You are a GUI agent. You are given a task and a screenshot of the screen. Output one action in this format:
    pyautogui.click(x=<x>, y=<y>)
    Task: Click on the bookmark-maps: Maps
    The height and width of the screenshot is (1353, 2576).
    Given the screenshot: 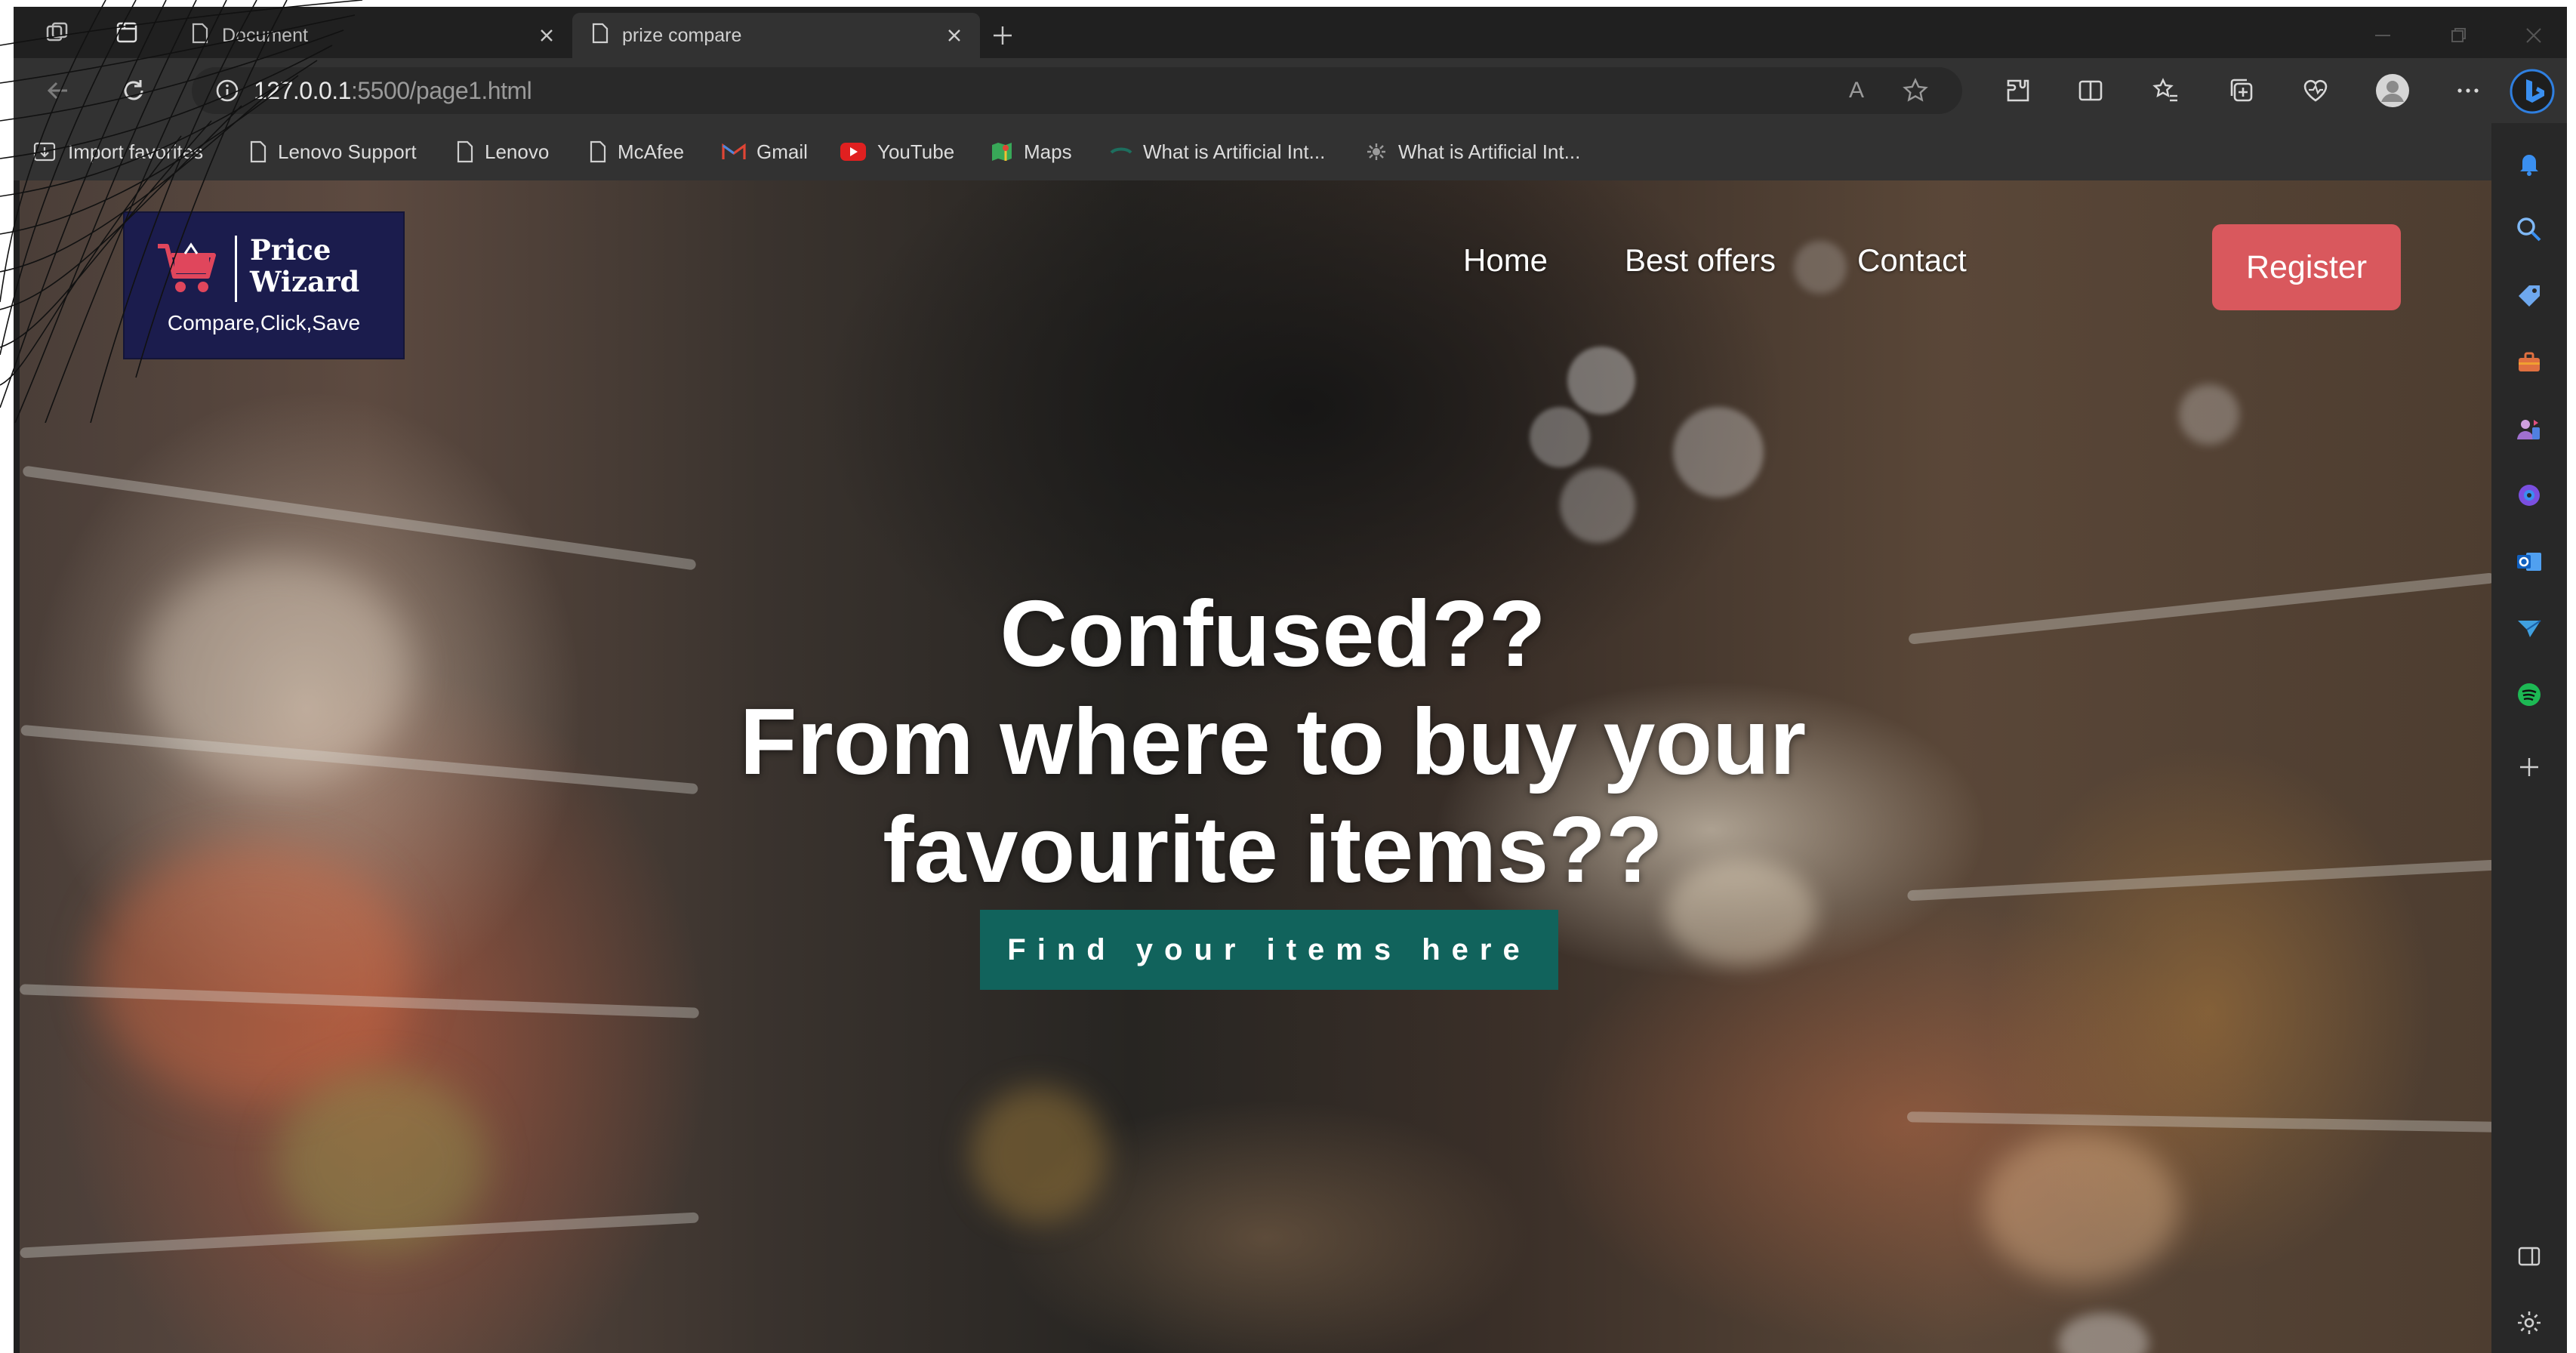 What is the action you would take?
    pyautogui.click(x=1031, y=152)
    